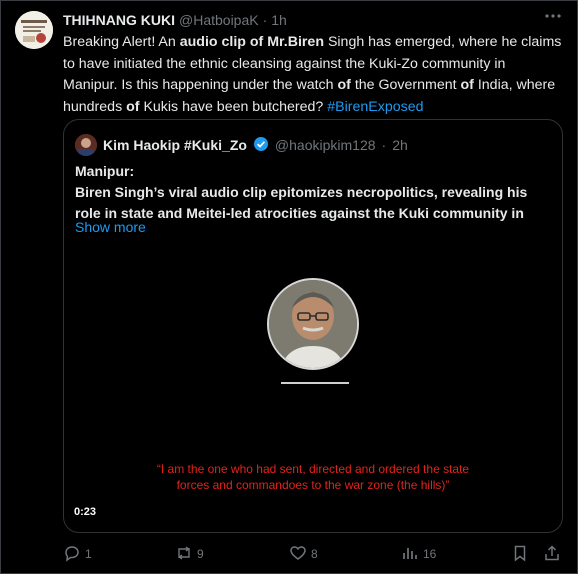 This screenshot has width=578, height=574. I want to click on tweet-text-part: the Government, so click(405, 85).